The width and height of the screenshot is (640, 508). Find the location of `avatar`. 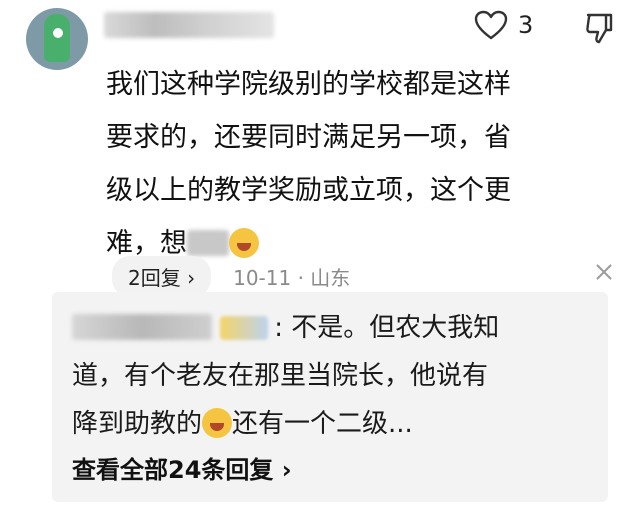

avatar is located at coordinates (57, 39).